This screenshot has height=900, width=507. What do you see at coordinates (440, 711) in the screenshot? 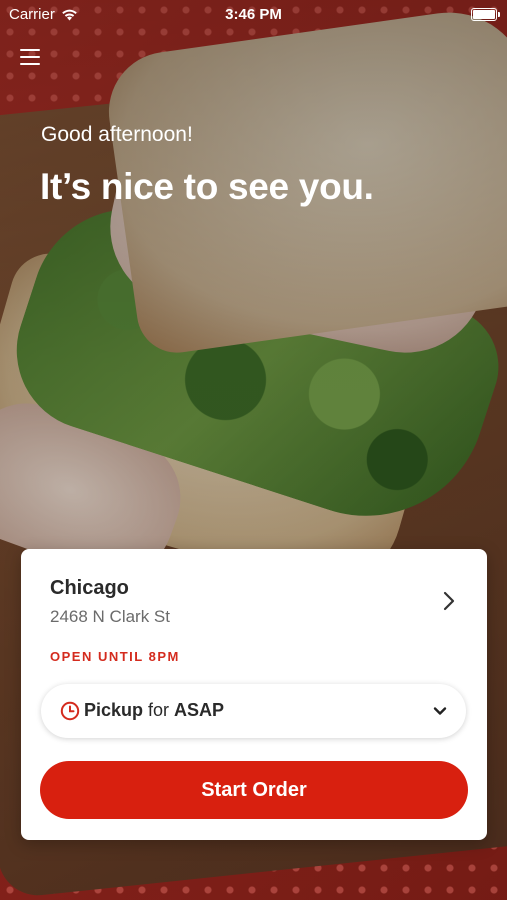
I see `chevron-down-icon` at bounding box center [440, 711].